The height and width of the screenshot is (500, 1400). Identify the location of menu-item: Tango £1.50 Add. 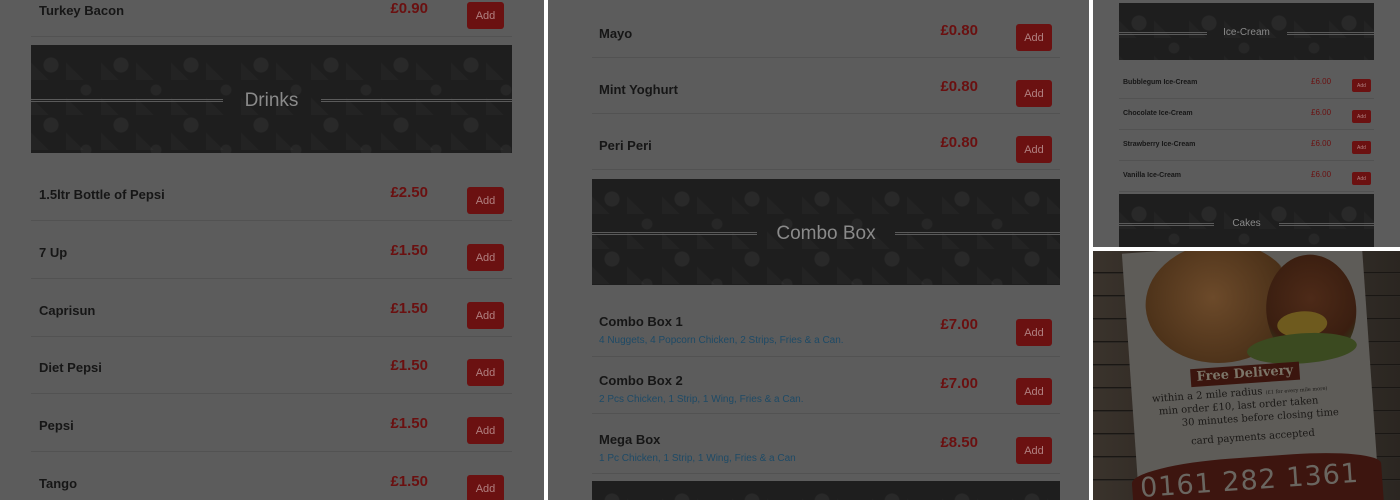
(271, 476).